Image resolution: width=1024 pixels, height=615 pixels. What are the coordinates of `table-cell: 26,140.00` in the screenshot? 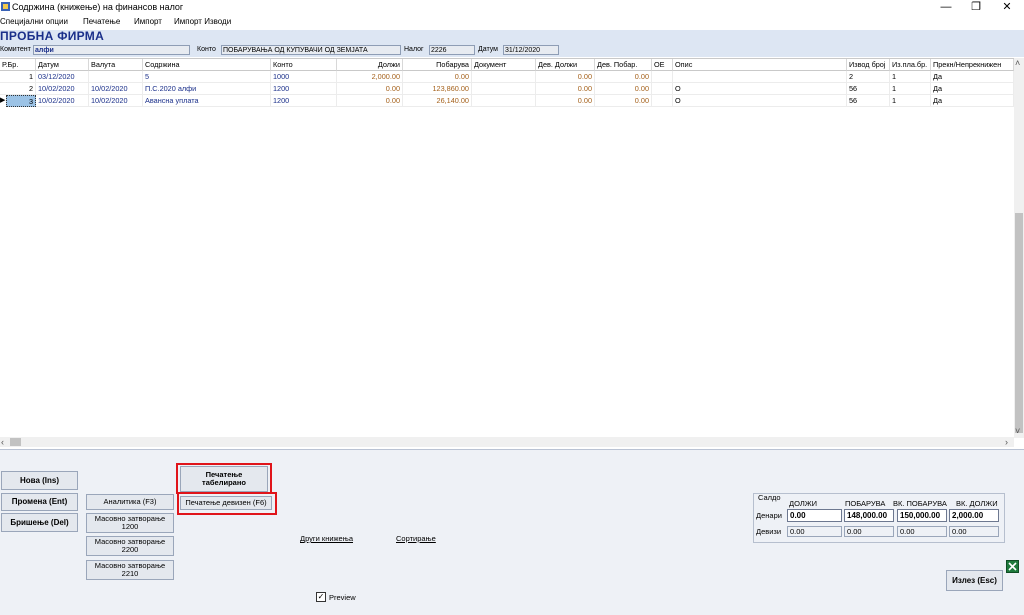 It's located at (437, 101).